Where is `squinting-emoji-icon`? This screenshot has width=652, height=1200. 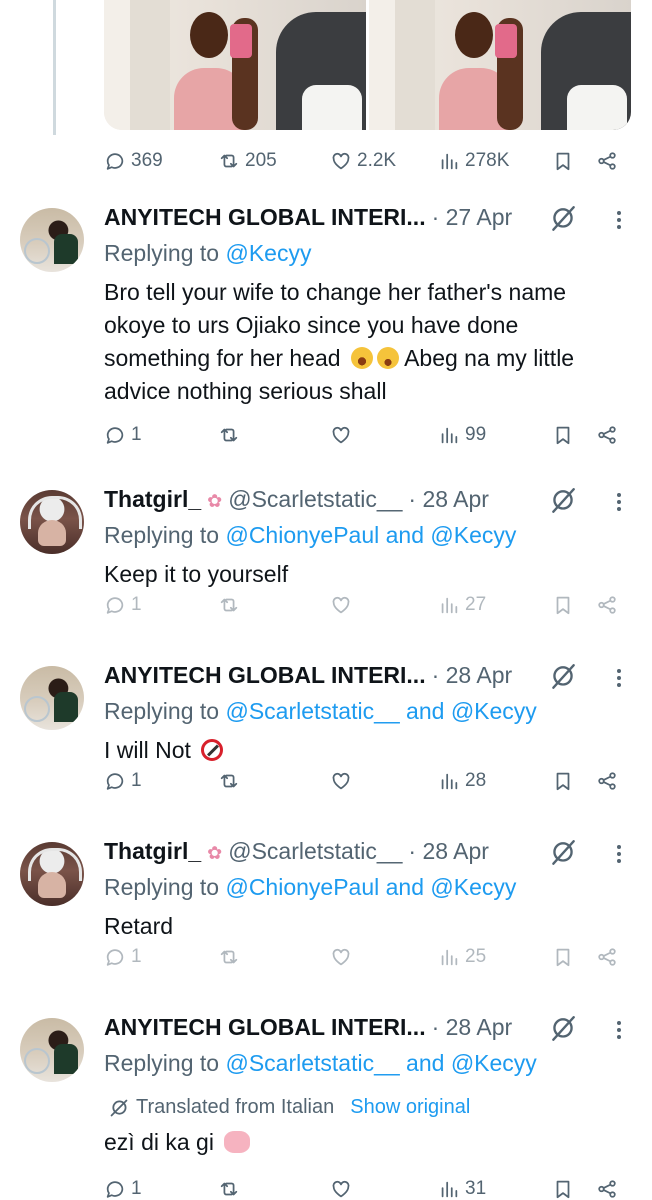
squinting-emoji-icon is located at coordinates (387, 358).